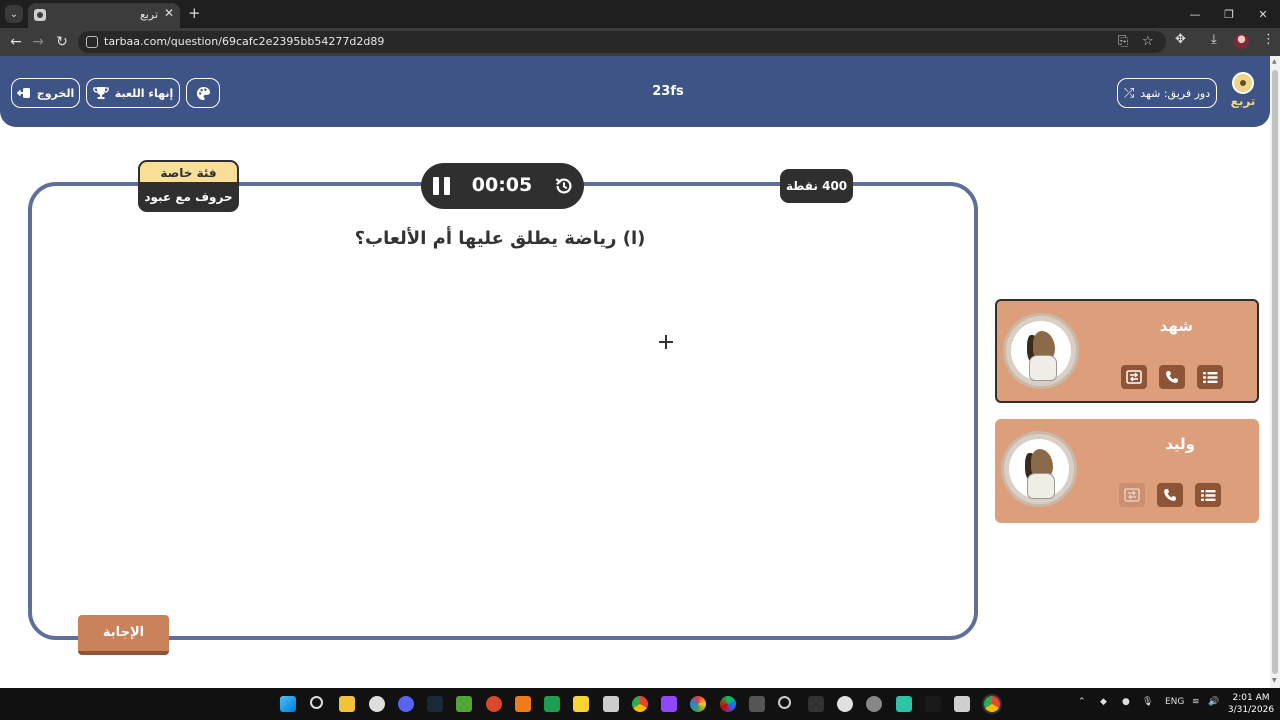  What do you see at coordinates (1251, 698) in the screenshot?
I see `clock-time: 2:01 AM` at bounding box center [1251, 698].